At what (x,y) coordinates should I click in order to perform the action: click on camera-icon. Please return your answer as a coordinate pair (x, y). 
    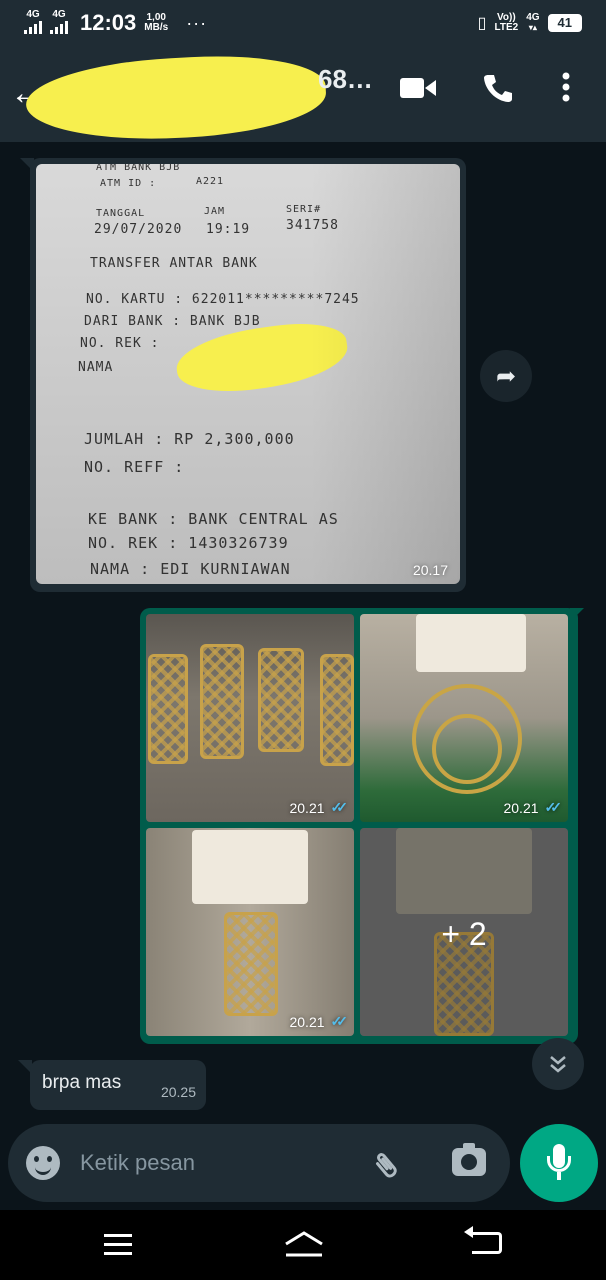
    Looking at the image, I should click on (469, 1159).